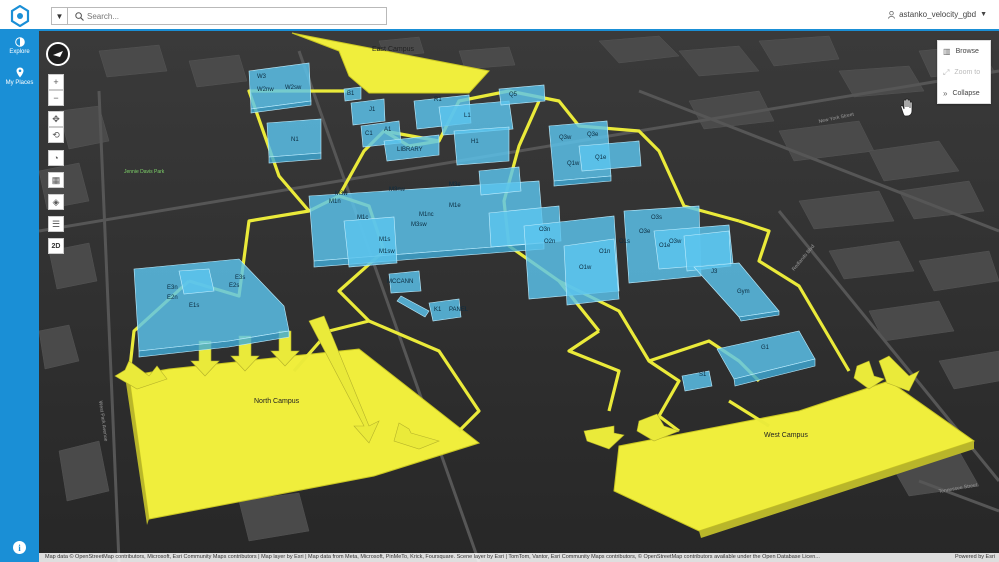 The height and width of the screenshot is (562, 999). What do you see at coordinates (265, 90) in the screenshot?
I see `bldg-label-w2nw: W2nw` at bounding box center [265, 90].